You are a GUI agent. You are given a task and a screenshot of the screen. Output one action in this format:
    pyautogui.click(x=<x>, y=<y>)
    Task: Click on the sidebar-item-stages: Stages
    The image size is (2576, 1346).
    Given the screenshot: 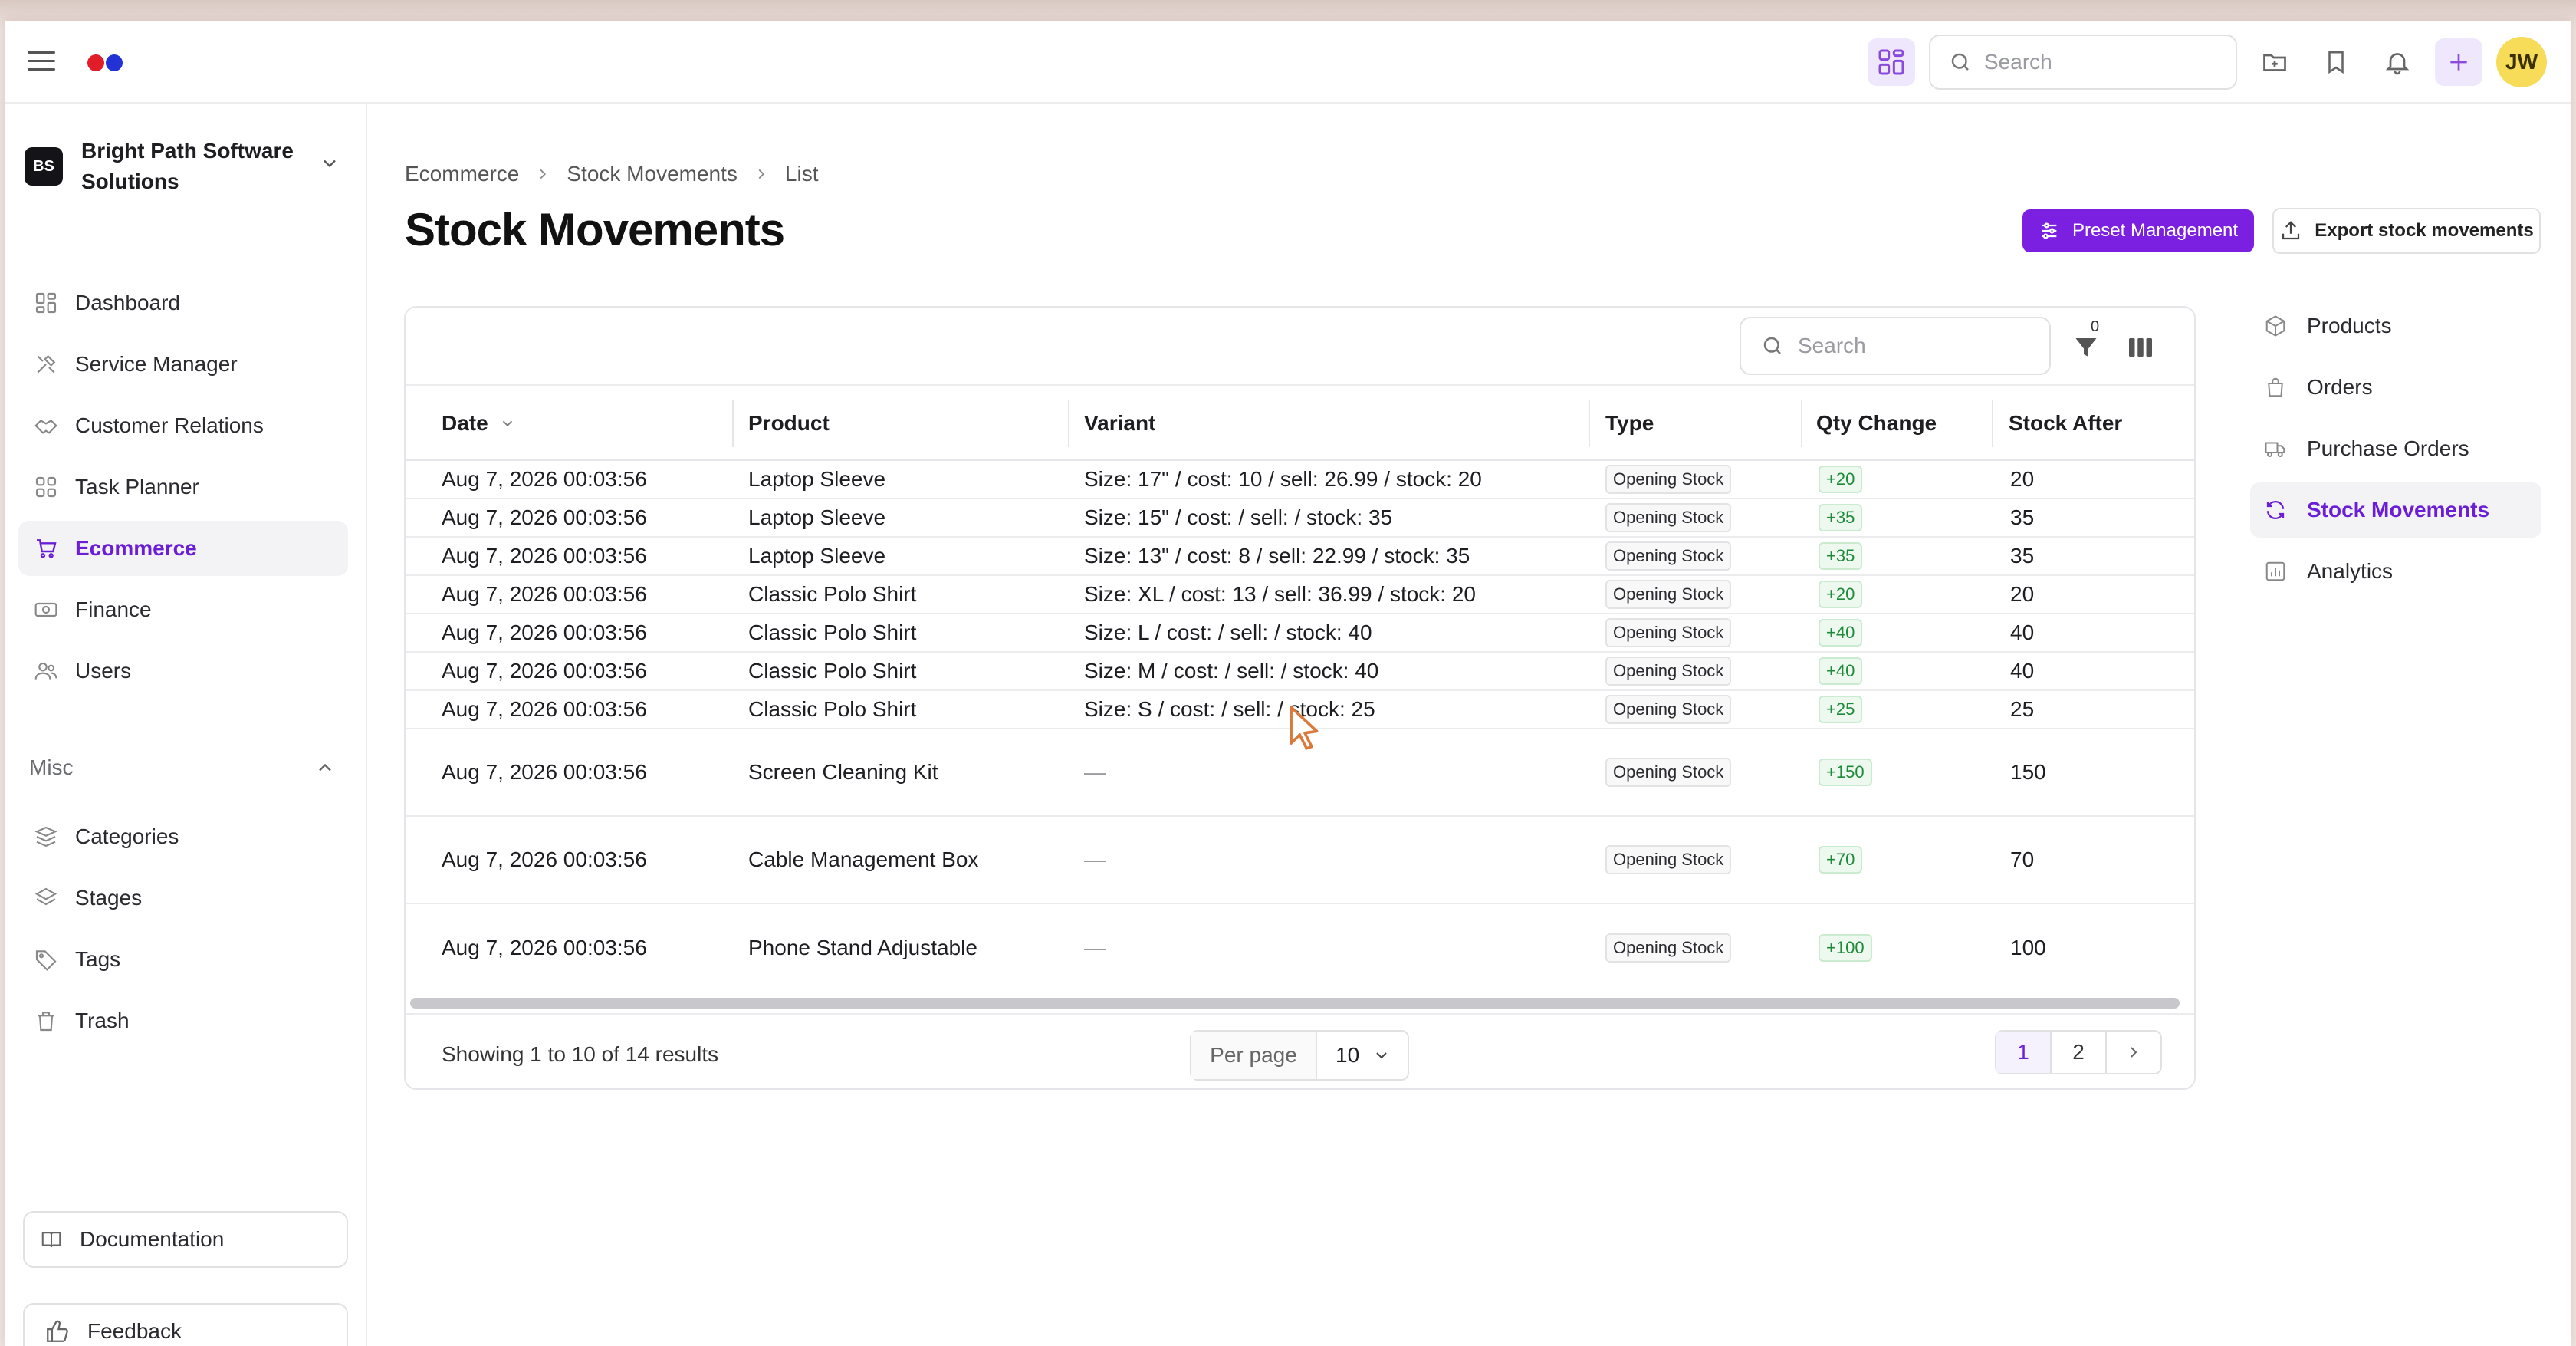 What is the action you would take?
    pyautogui.click(x=183, y=898)
    